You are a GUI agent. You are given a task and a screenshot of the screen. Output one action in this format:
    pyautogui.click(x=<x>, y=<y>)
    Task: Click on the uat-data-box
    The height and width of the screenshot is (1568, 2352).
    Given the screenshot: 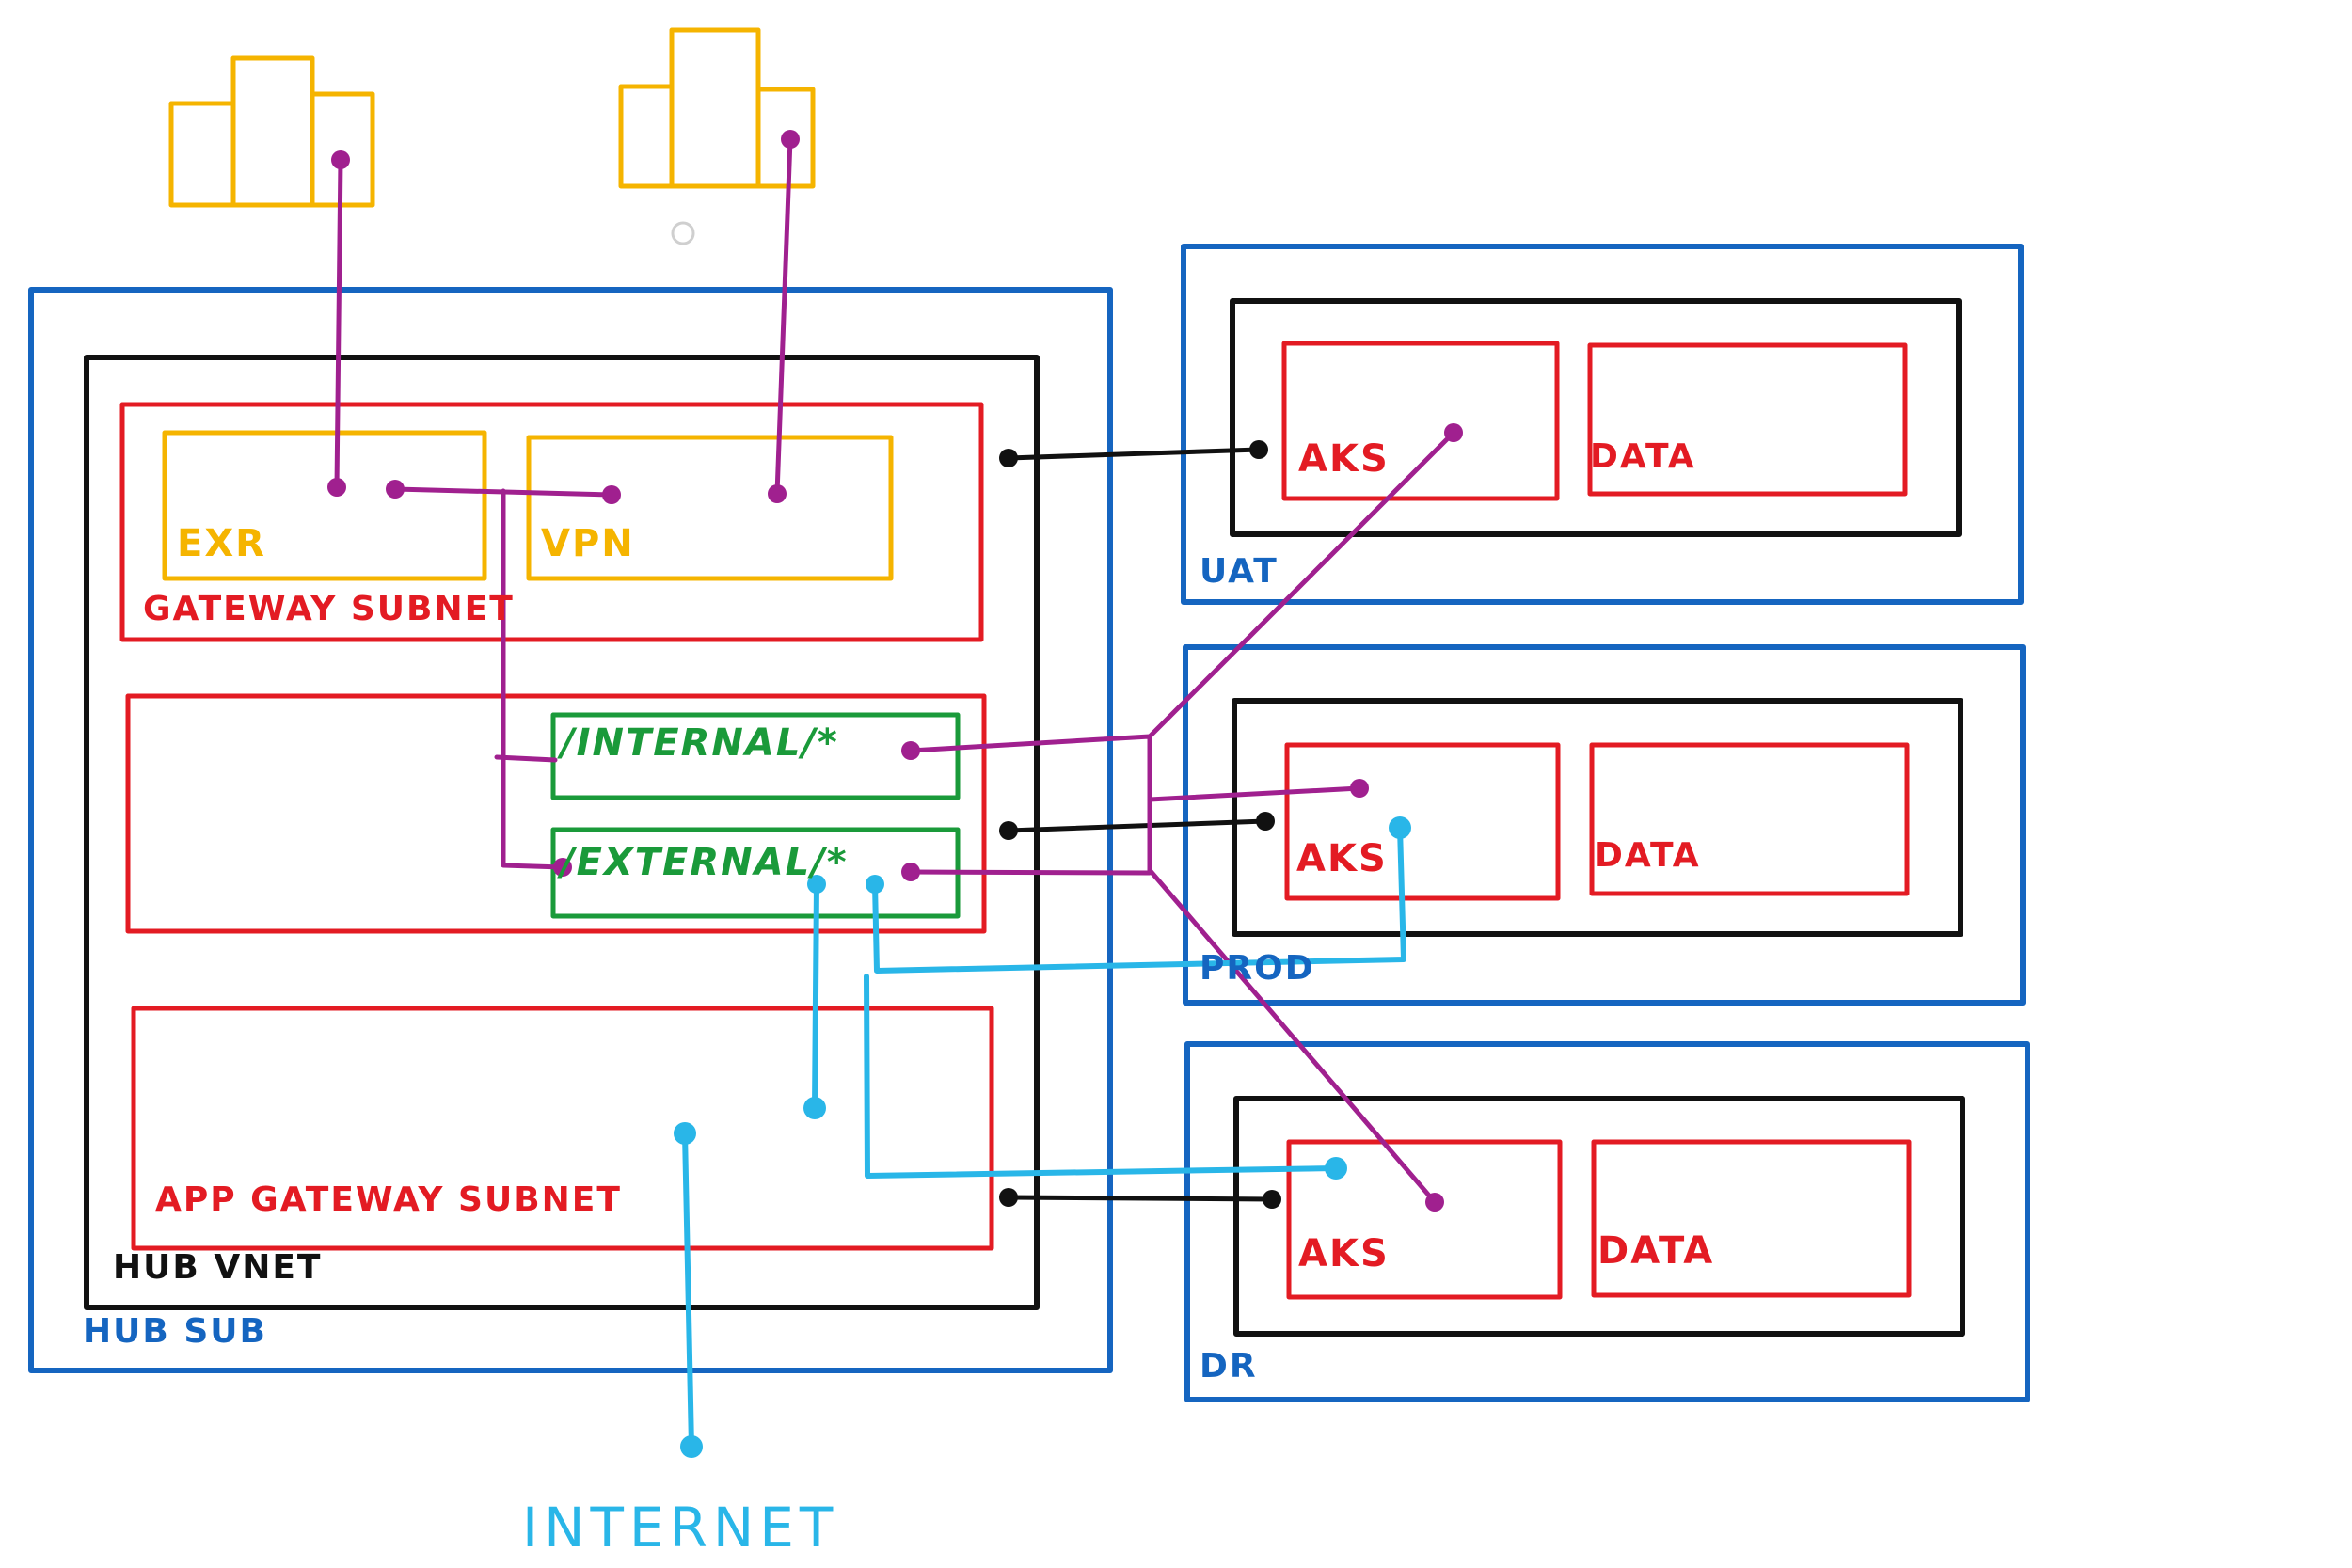 What is the action you would take?
    pyautogui.click(x=1747, y=419)
    